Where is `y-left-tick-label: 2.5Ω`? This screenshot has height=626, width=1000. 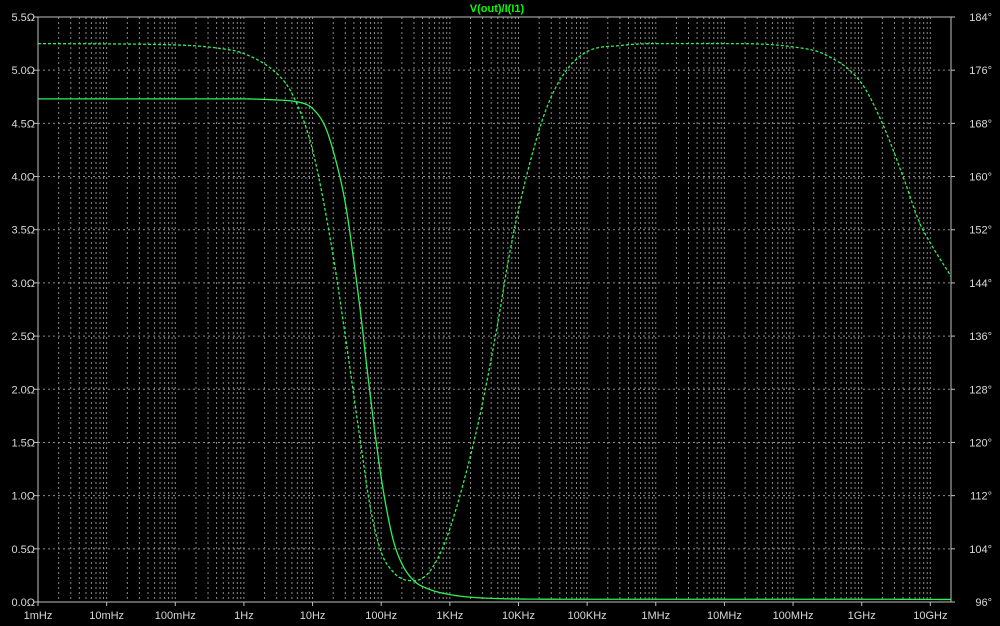 y-left-tick-label: 2.5Ω is located at coordinates (23, 337).